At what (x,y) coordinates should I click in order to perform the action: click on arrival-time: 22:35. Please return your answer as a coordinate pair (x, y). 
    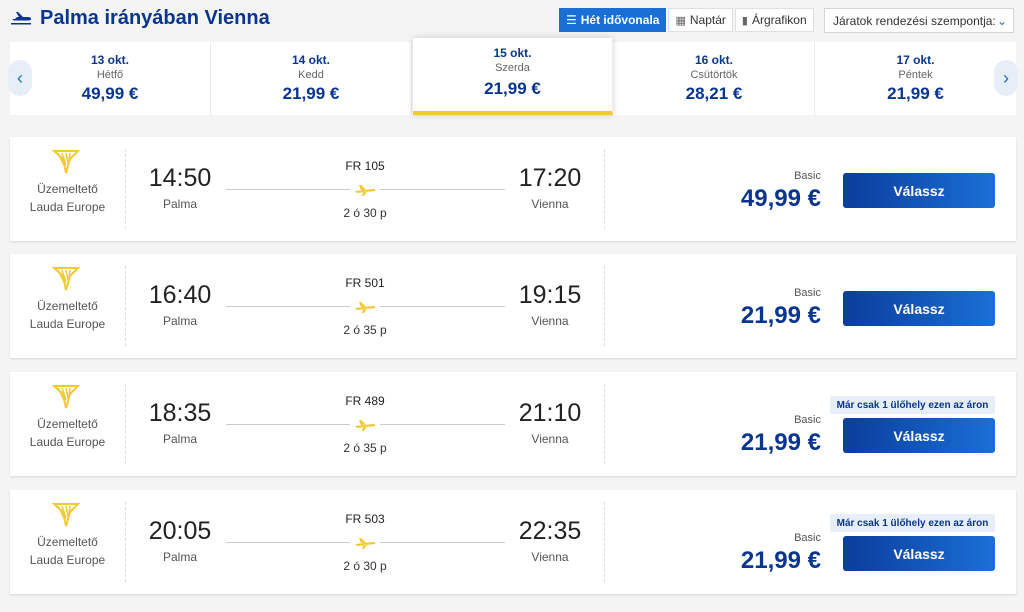
    Looking at the image, I should click on (550, 531).